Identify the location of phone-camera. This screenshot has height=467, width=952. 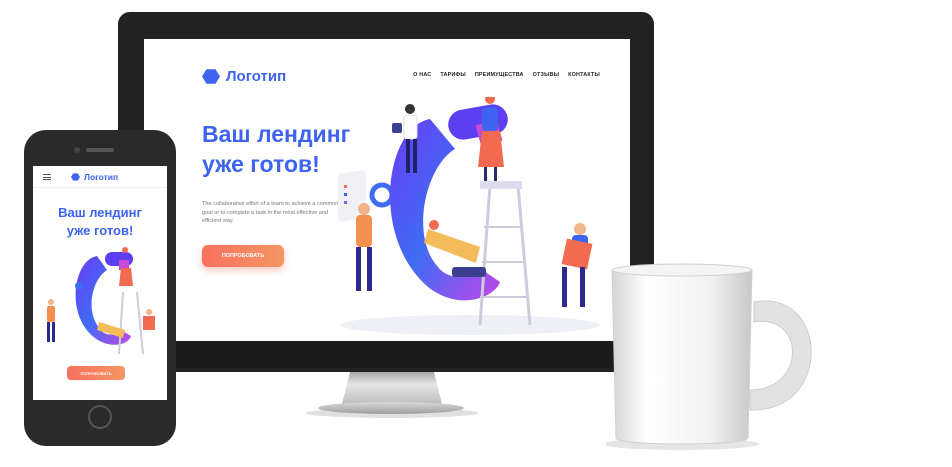
(77, 150).